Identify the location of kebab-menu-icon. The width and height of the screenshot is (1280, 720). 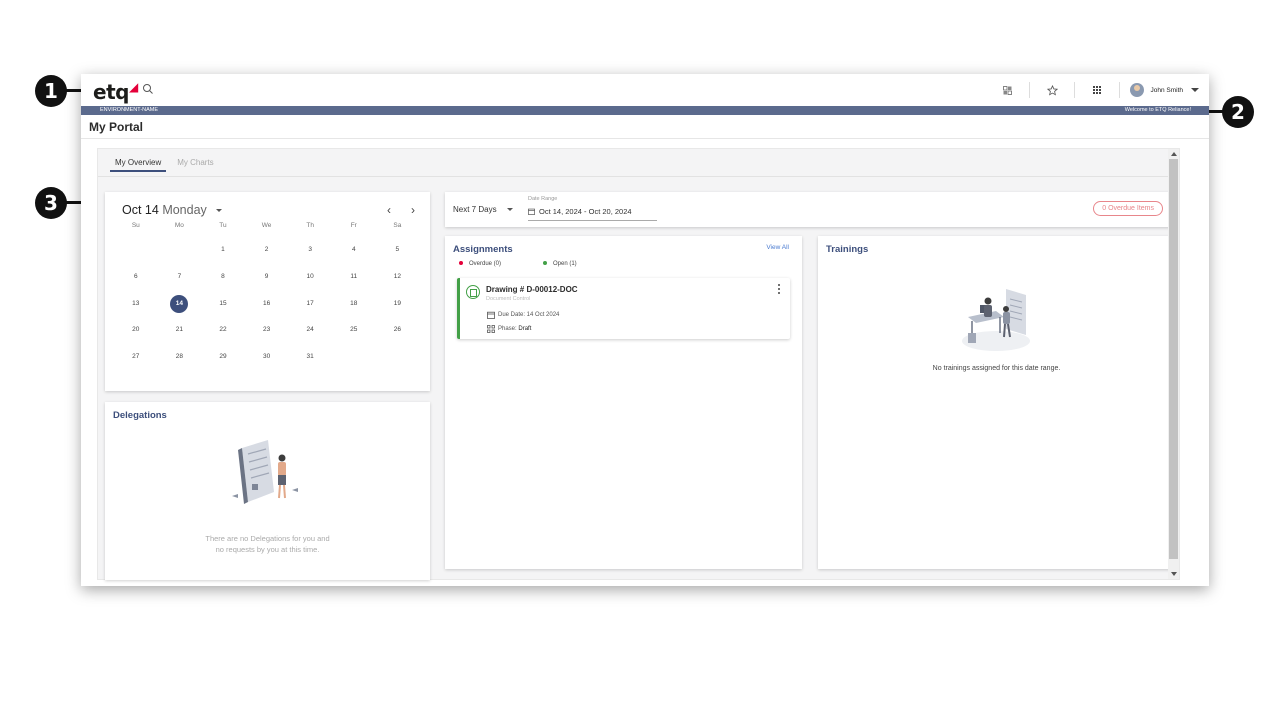
(779, 289).